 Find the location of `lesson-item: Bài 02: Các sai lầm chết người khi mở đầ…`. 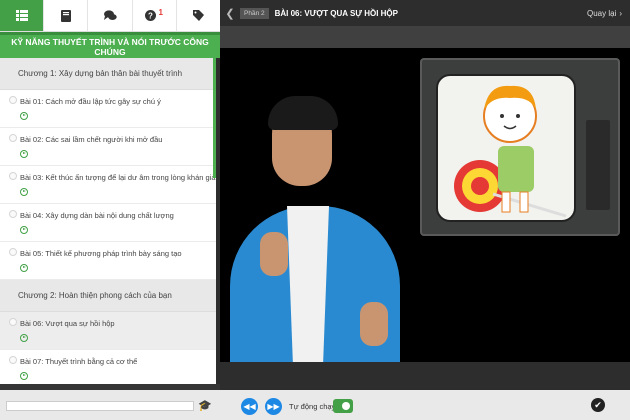

lesson-item: Bài 02: Các sai lầm chết người khi mở đầ… is located at coordinates (108, 147).